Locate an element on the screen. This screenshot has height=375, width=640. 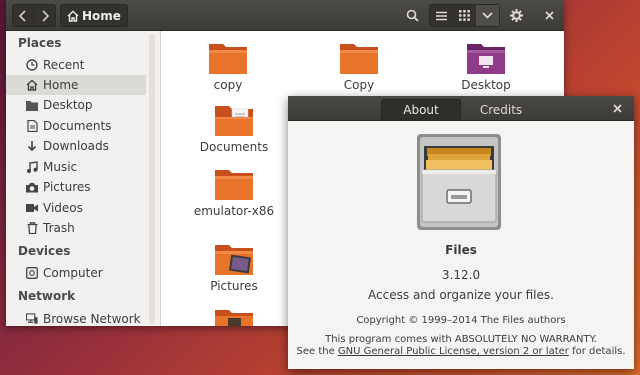
places-heading: Places is located at coordinates (40, 43).